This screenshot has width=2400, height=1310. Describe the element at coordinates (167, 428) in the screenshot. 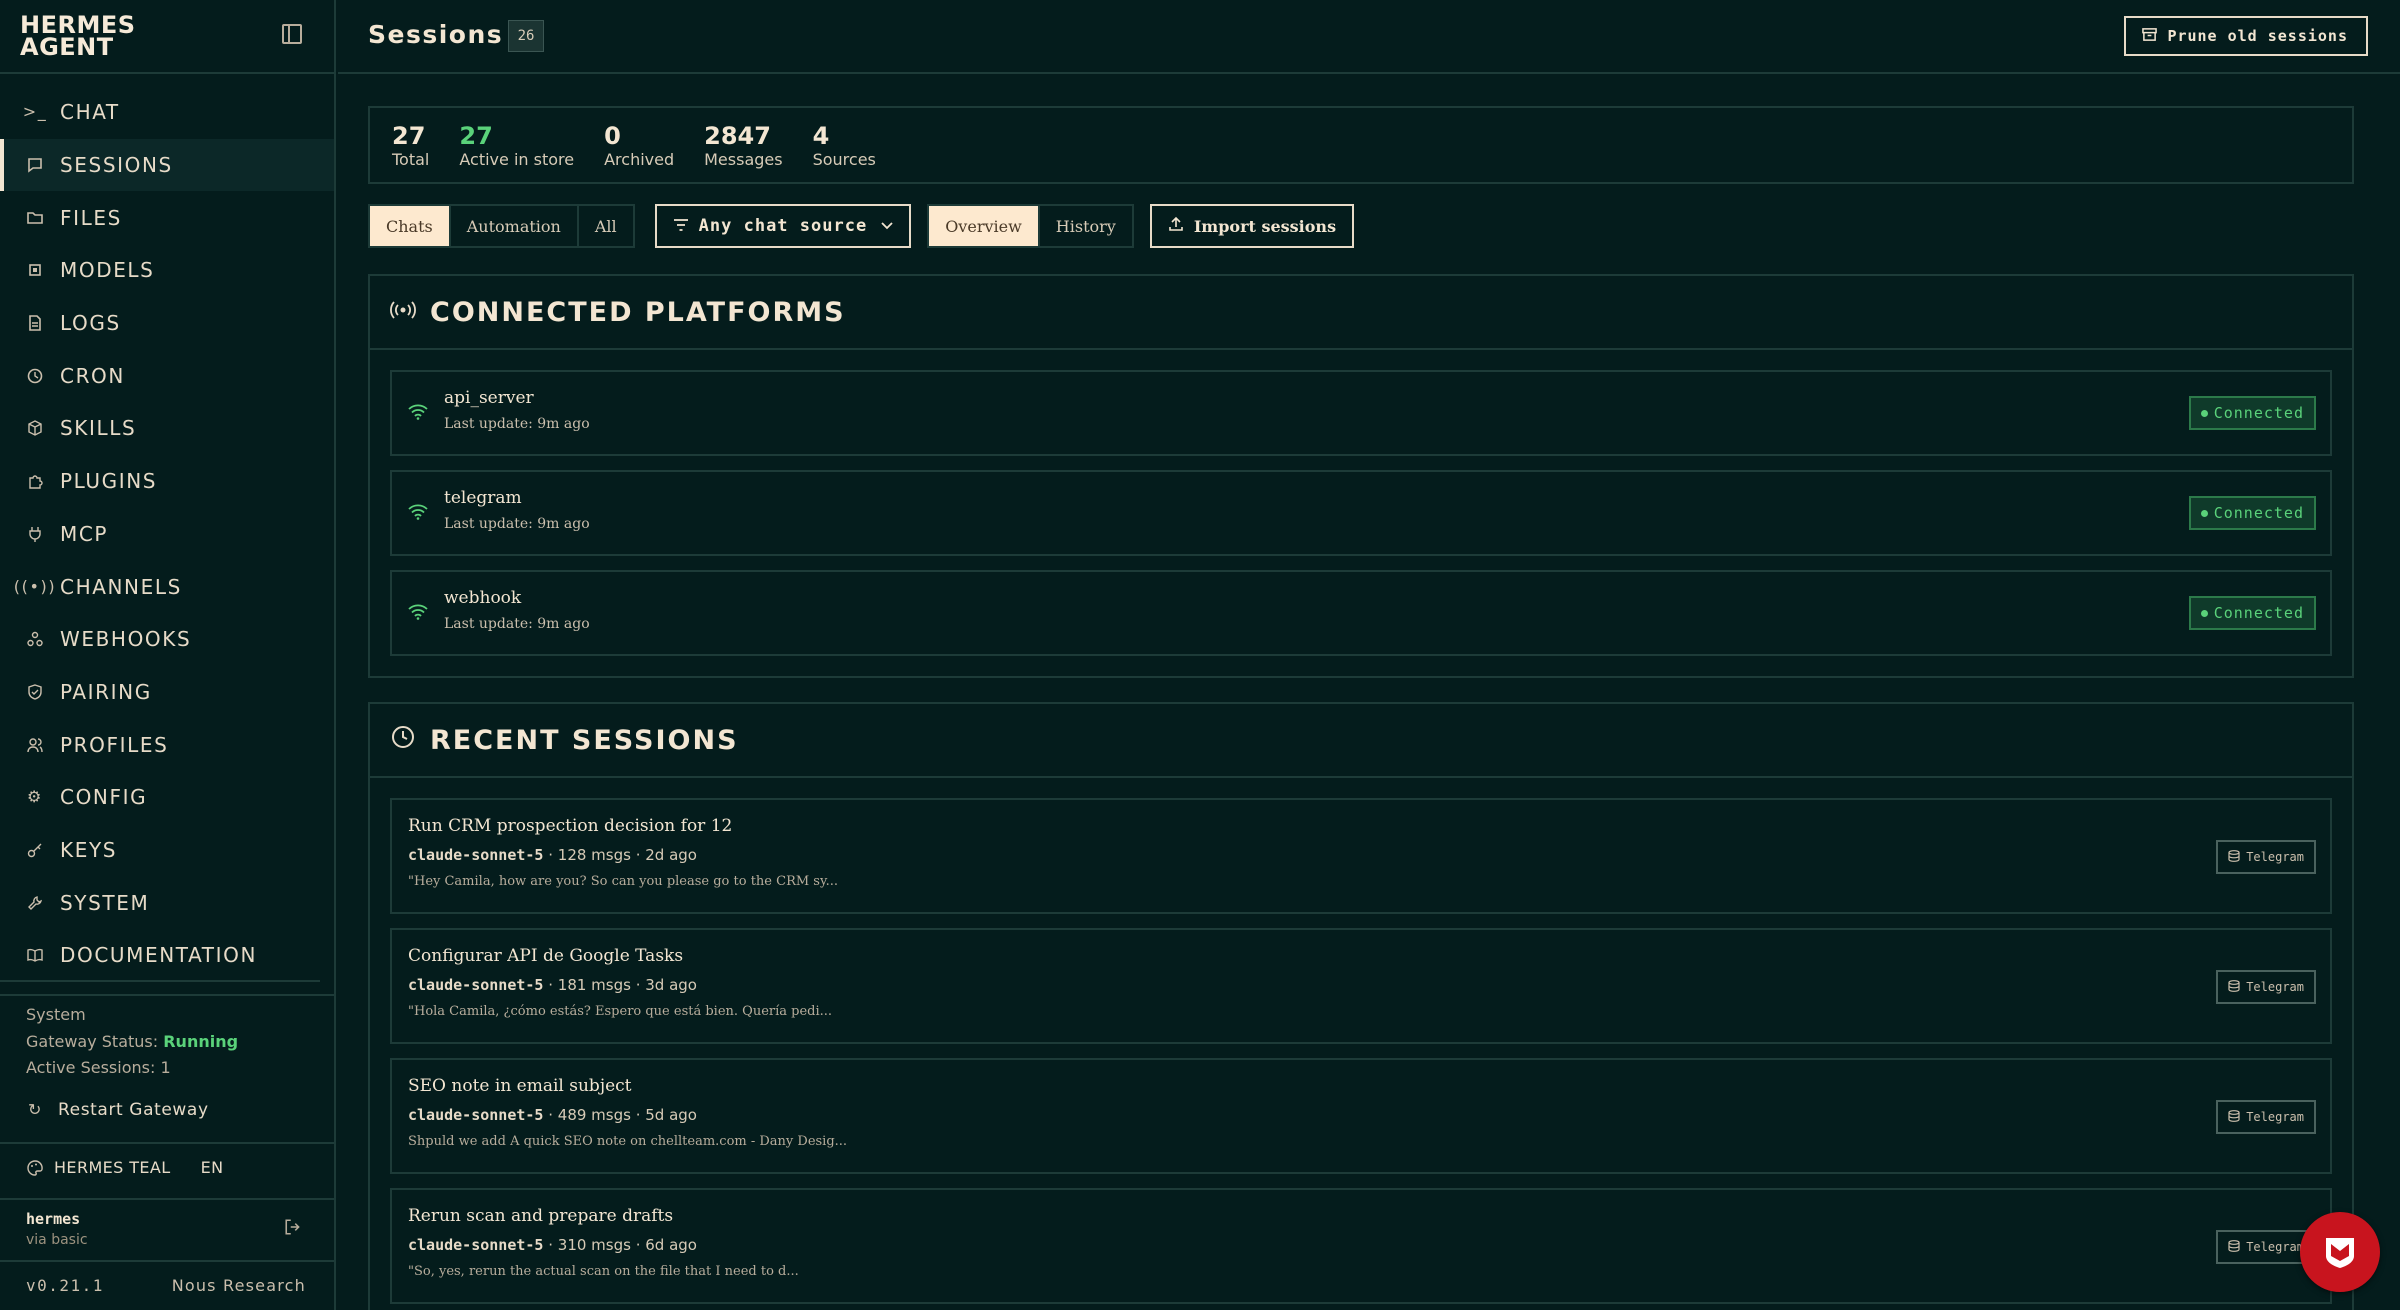

I see `sidebar-item-skills: SKILLS` at that location.